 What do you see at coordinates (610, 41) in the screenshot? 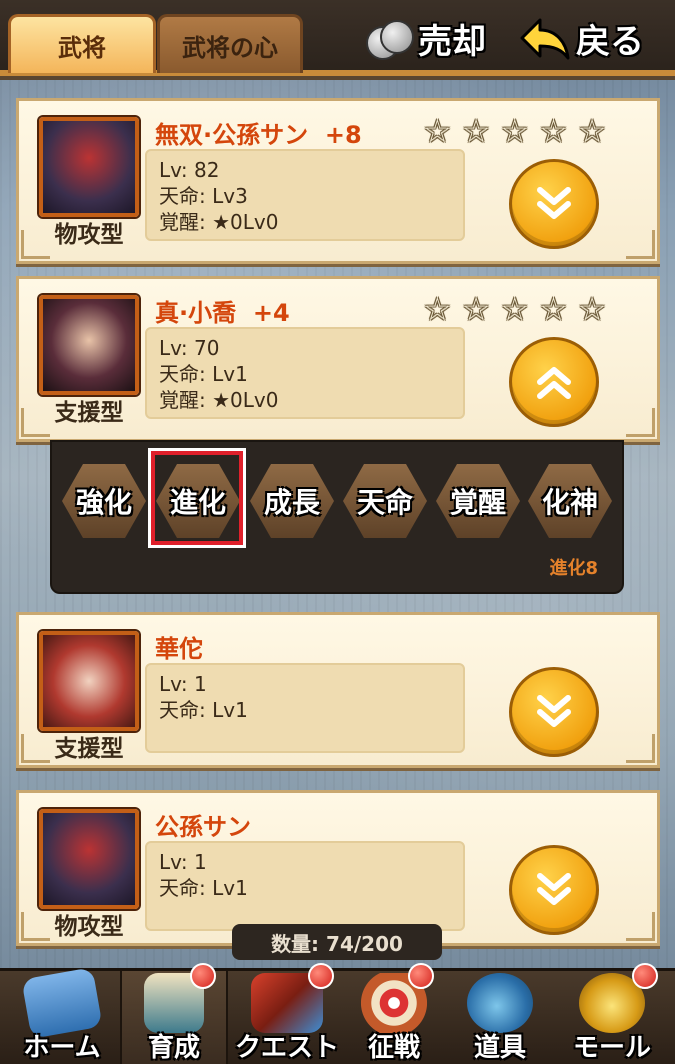
I see `back-label: 戻る` at bounding box center [610, 41].